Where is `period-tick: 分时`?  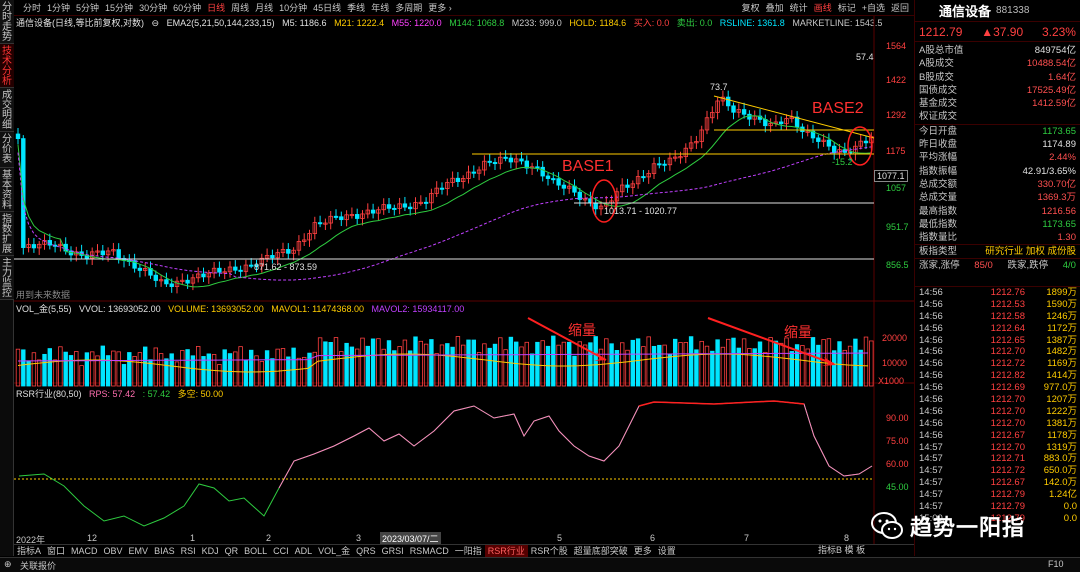 period-tick: 分时 is located at coordinates (32, 8).